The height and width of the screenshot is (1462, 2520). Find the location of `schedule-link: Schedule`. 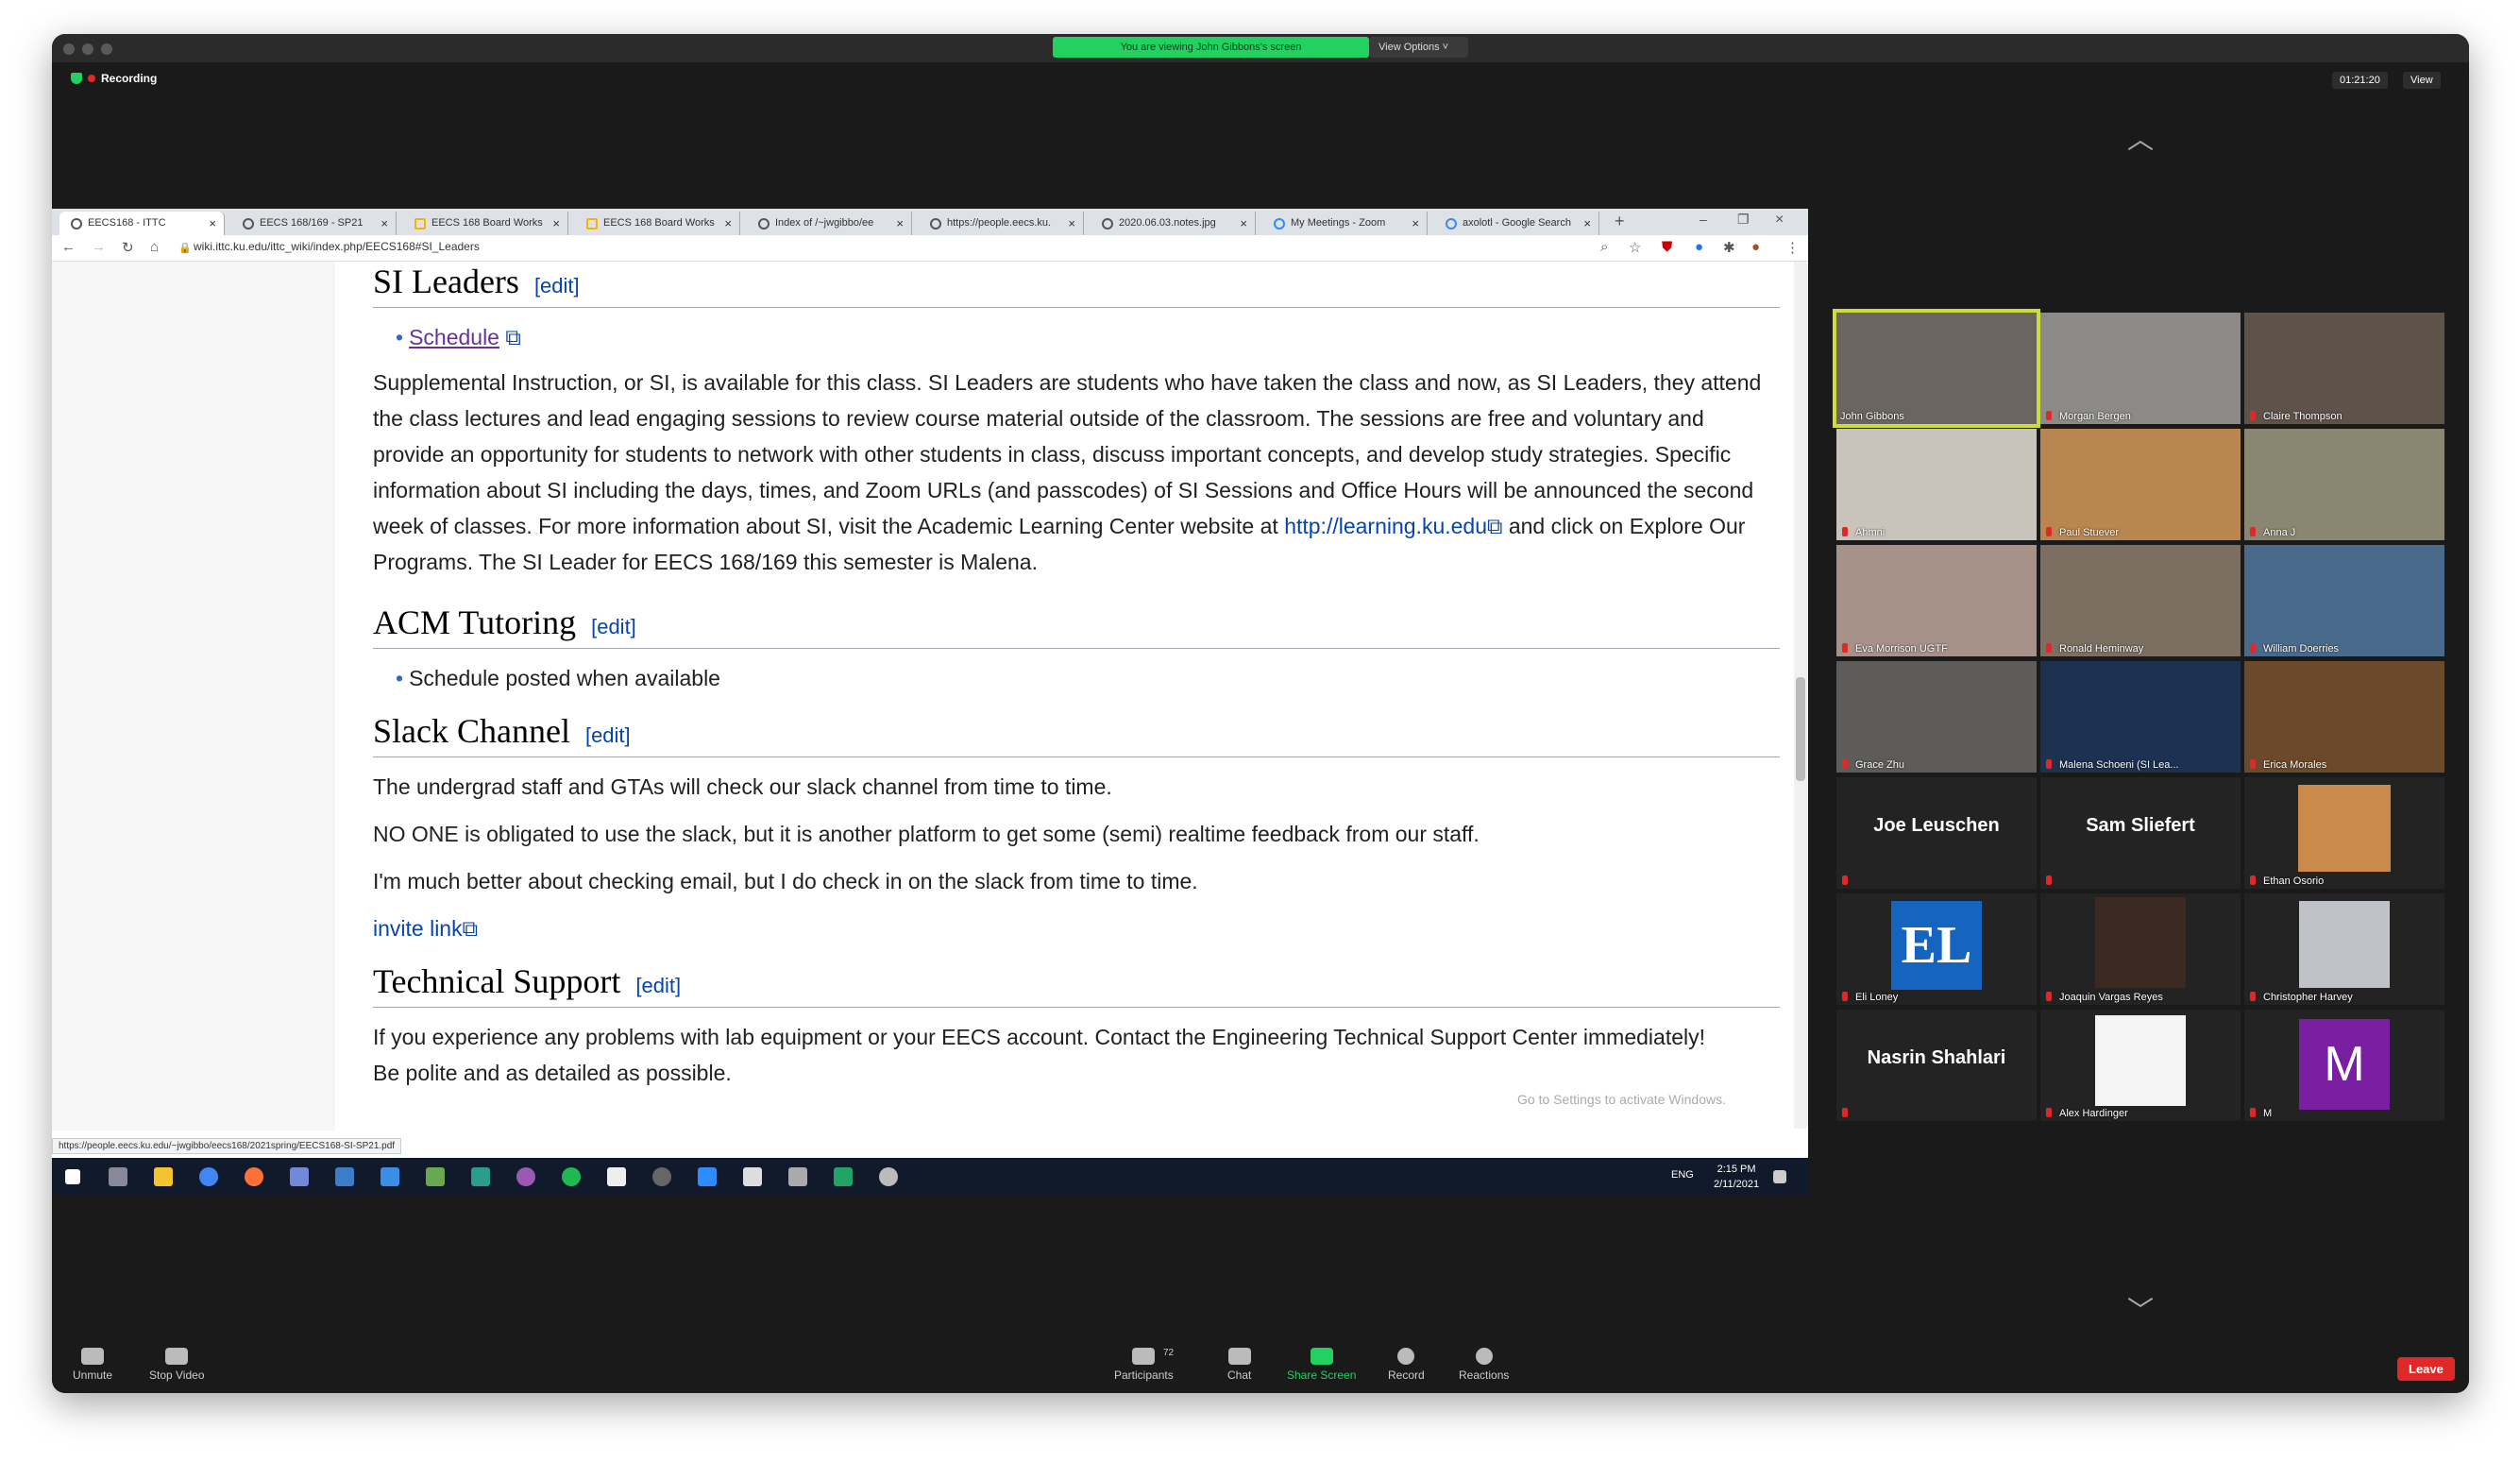

schedule-link: Schedule is located at coordinates (454, 337).